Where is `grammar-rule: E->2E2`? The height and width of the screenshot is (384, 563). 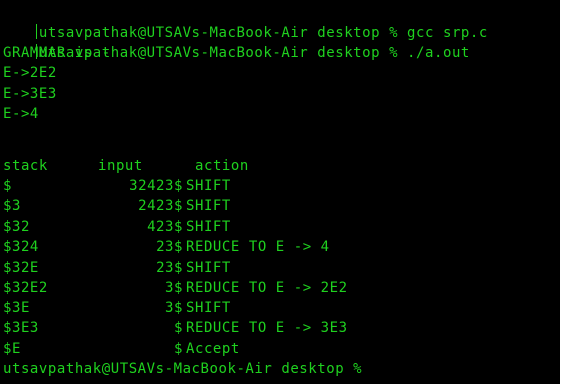 grammar-rule: E->2E2 is located at coordinates (30, 73).